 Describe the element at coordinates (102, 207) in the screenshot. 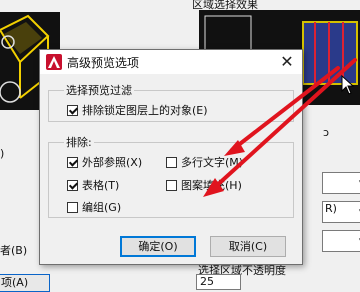

I see `exclude-group-item-label: 编组(G)` at that location.